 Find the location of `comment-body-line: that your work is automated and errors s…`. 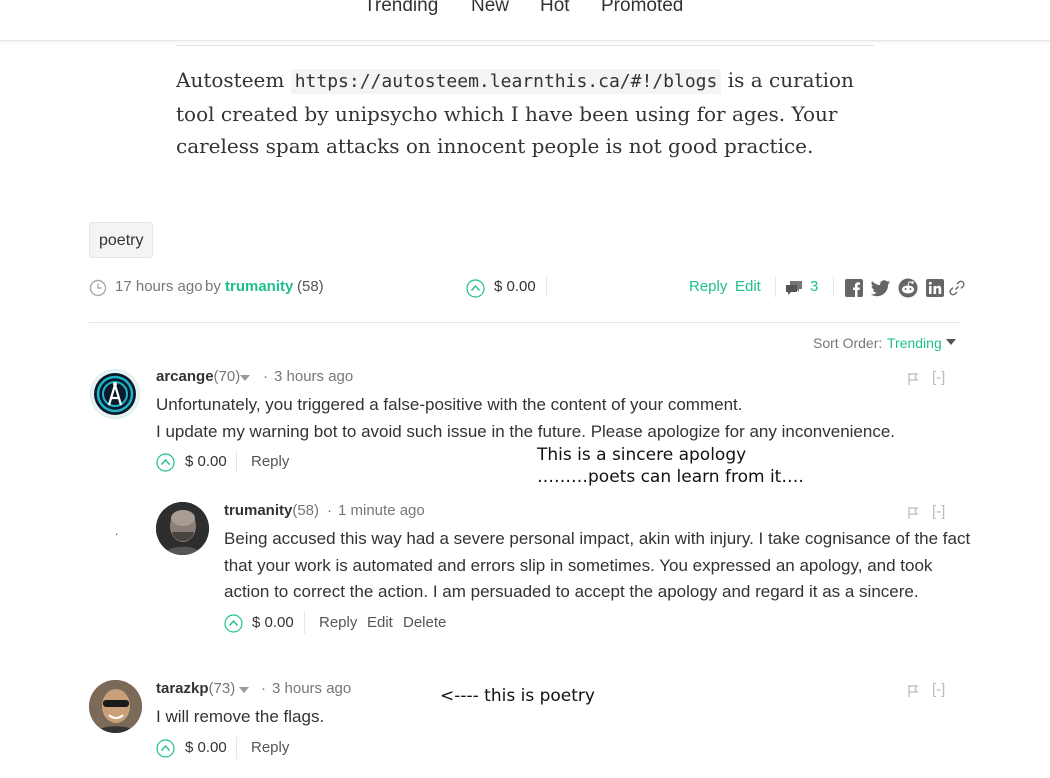

comment-body-line: that your work is automated and errors s… is located at coordinates (578, 565).